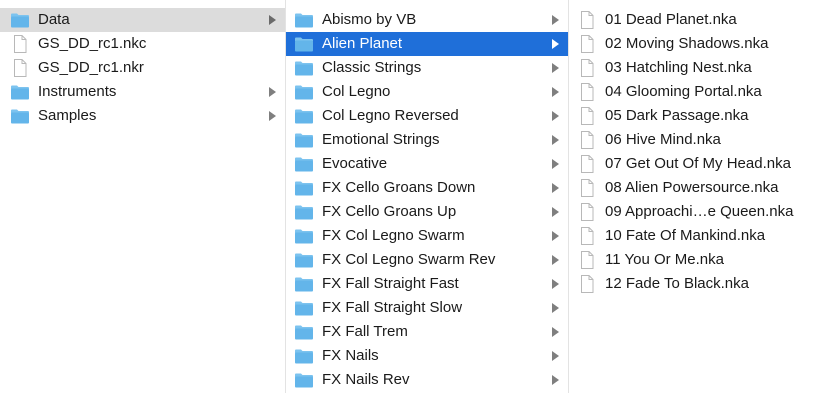 Image resolution: width=820 pixels, height=393 pixels. What do you see at coordinates (142, 44) in the screenshot?
I see `file-item-gs-dd-rc1-nkc: GS_DD_rc1.nkc` at bounding box center [142, 44].